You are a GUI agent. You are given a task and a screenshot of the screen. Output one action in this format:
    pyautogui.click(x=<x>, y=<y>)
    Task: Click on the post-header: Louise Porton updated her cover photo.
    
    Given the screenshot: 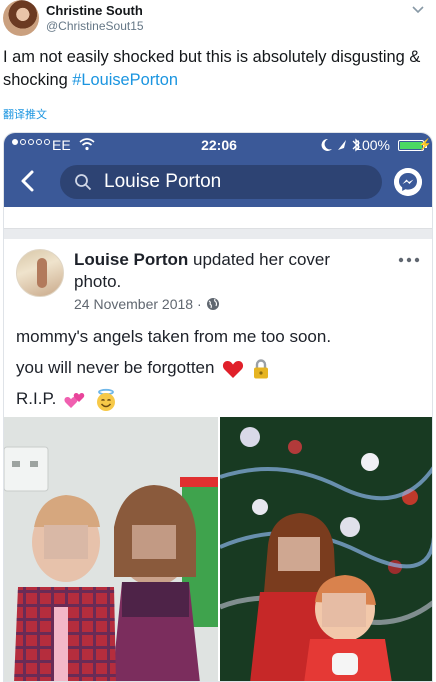 What is the action you would take?
    pyautogui.click(x=224, y=271)
    